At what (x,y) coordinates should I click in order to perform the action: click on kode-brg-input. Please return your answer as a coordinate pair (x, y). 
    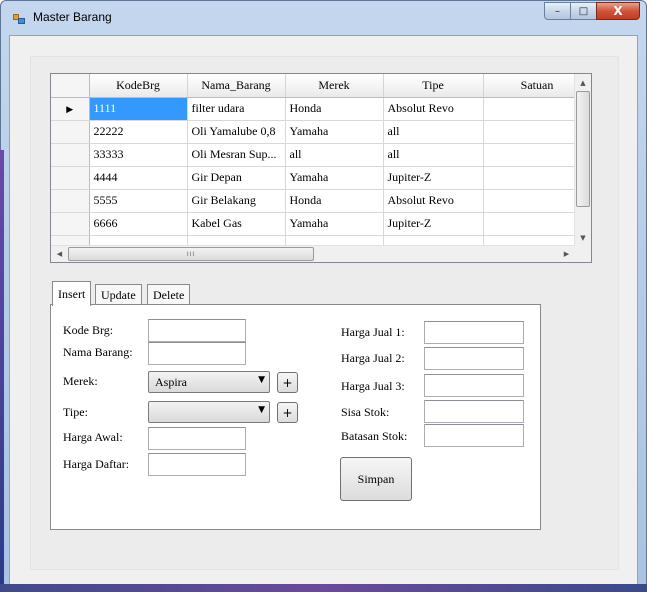
    Looking at the image, I should click on (197, 330).